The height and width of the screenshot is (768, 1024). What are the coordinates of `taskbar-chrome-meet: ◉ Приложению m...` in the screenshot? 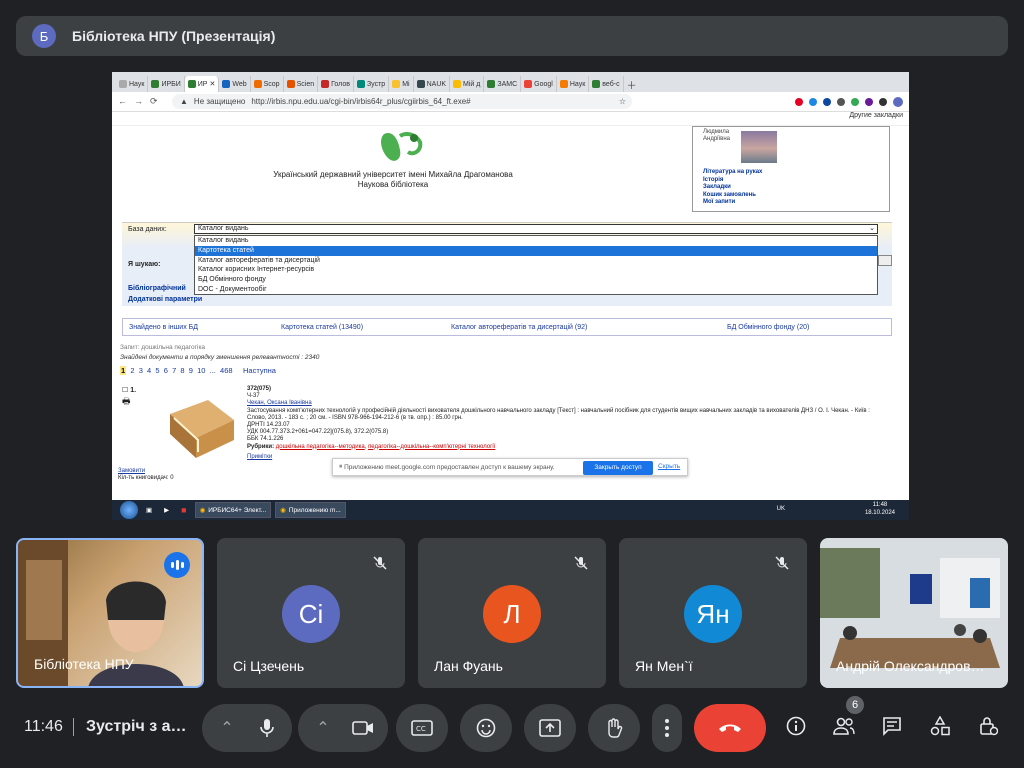 It's located at (310, 510).